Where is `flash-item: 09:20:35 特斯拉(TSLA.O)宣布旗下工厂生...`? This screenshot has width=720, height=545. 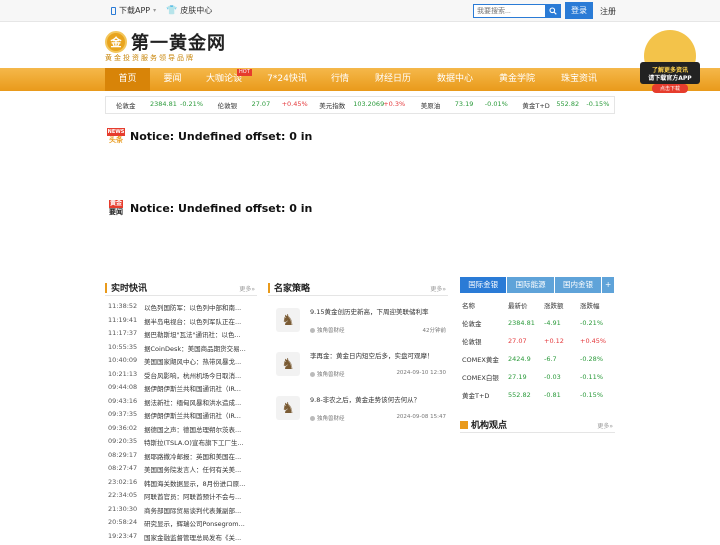 flash-item: 09:20:35 特斯拉(TSLA.O)宣布旗下工厂生... is located at coordinates (180, 443).